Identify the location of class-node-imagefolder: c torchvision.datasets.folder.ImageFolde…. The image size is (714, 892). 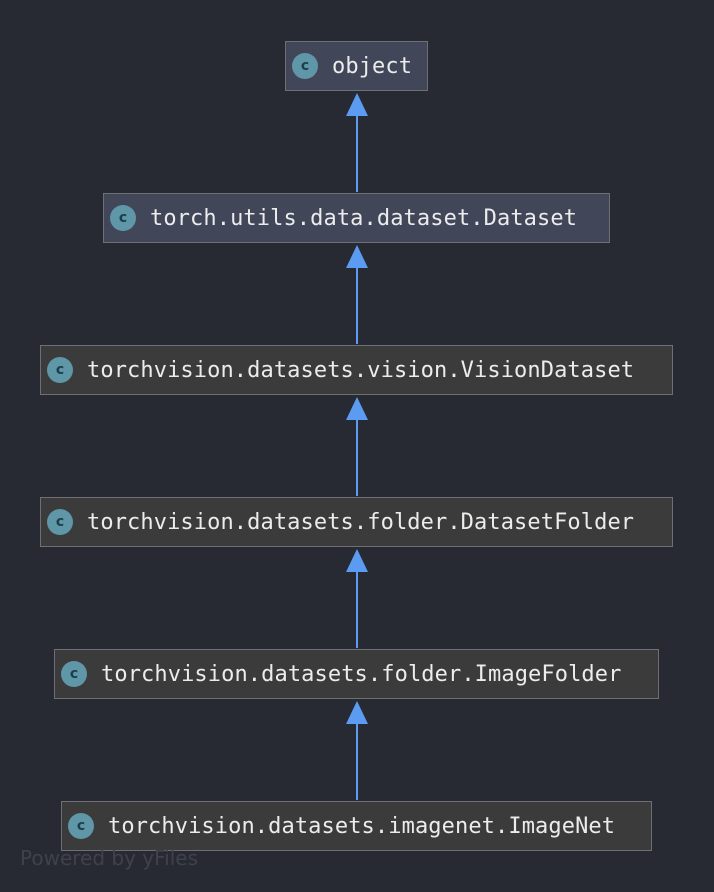
(356, 674).